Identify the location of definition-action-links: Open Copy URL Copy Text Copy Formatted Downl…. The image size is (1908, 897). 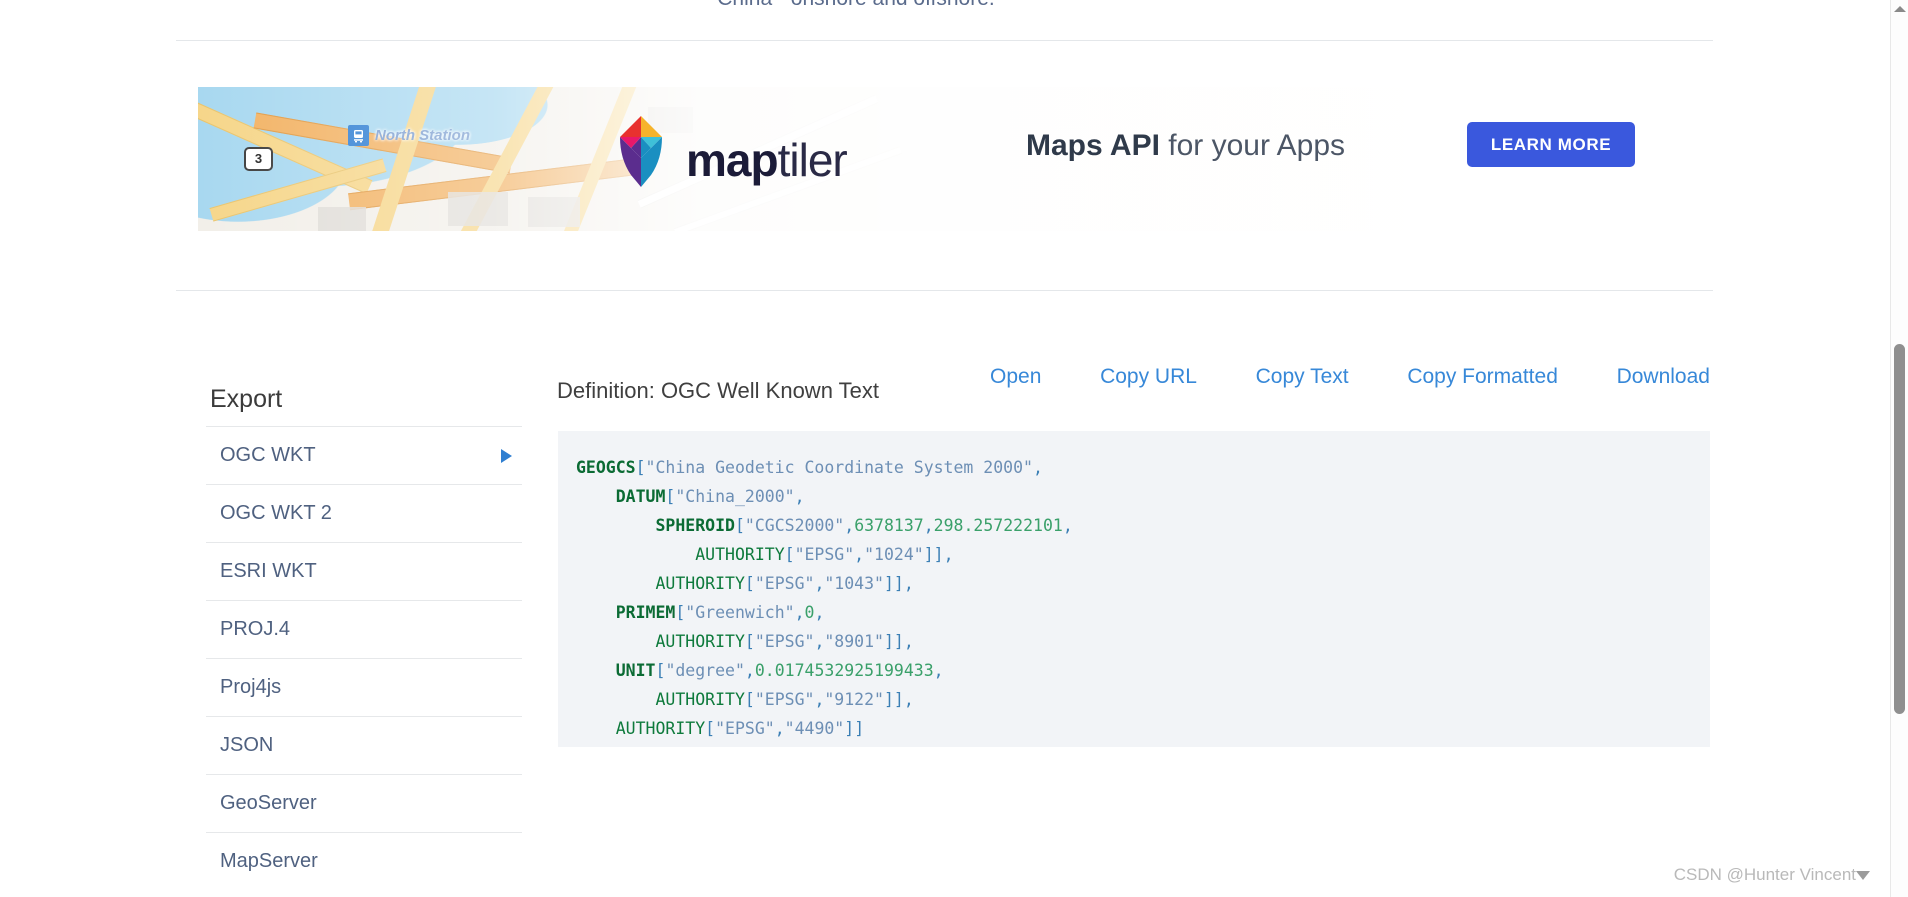
(1350, 377).